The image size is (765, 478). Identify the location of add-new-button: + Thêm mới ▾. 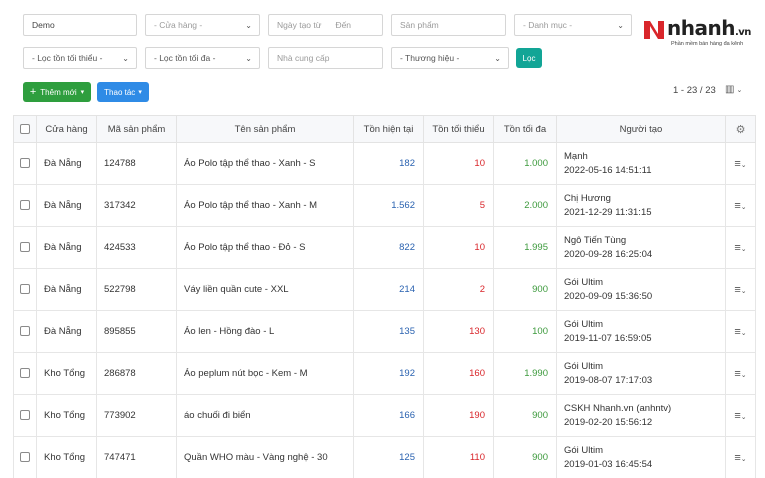
(57, 92).